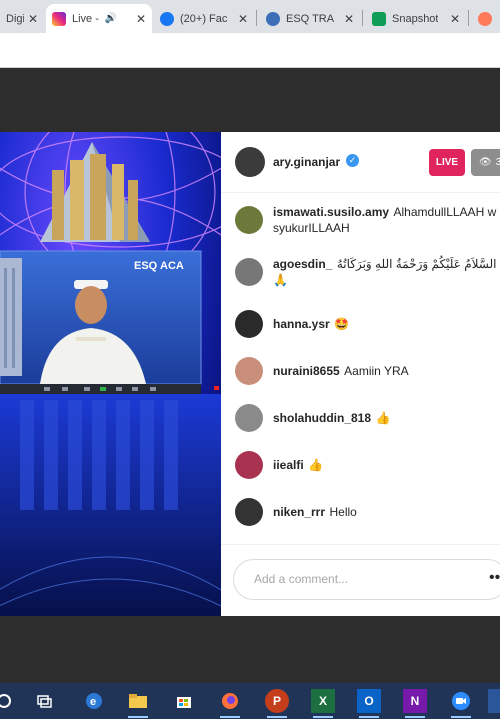  I want to click on zoom-window: ESQ ACA, so click(109, 322).